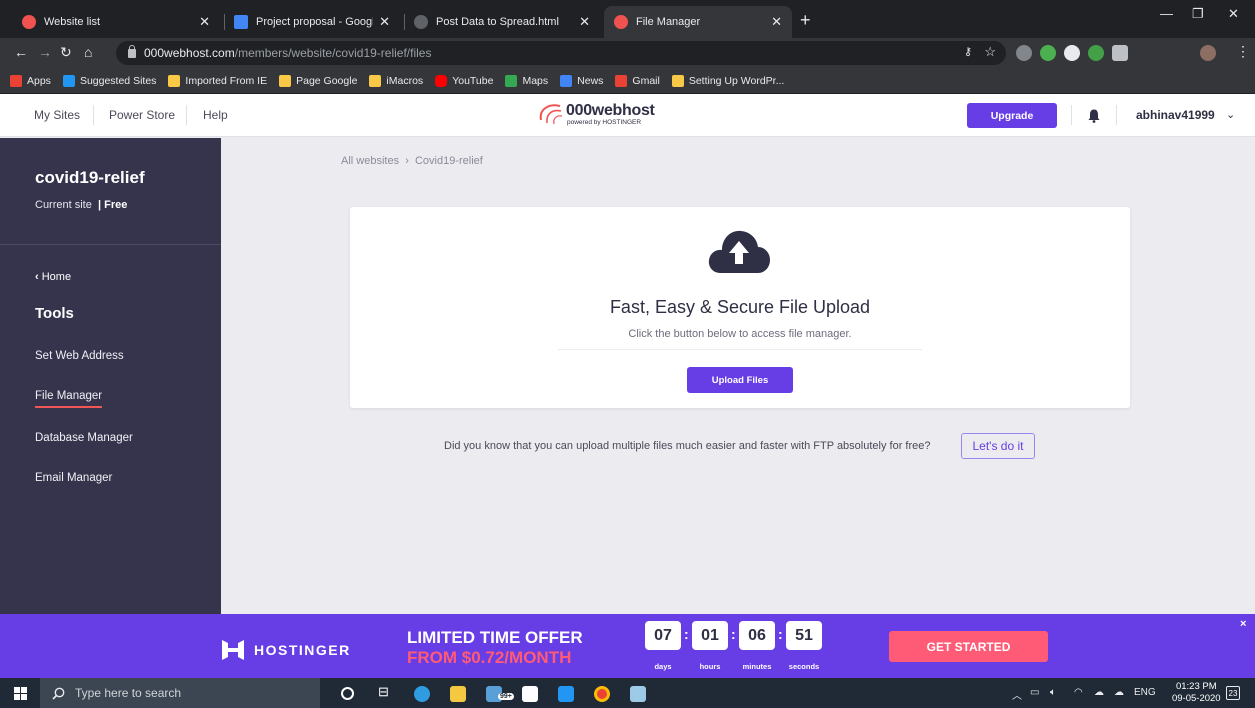  I want to click on card-divider, so click(740, 349).